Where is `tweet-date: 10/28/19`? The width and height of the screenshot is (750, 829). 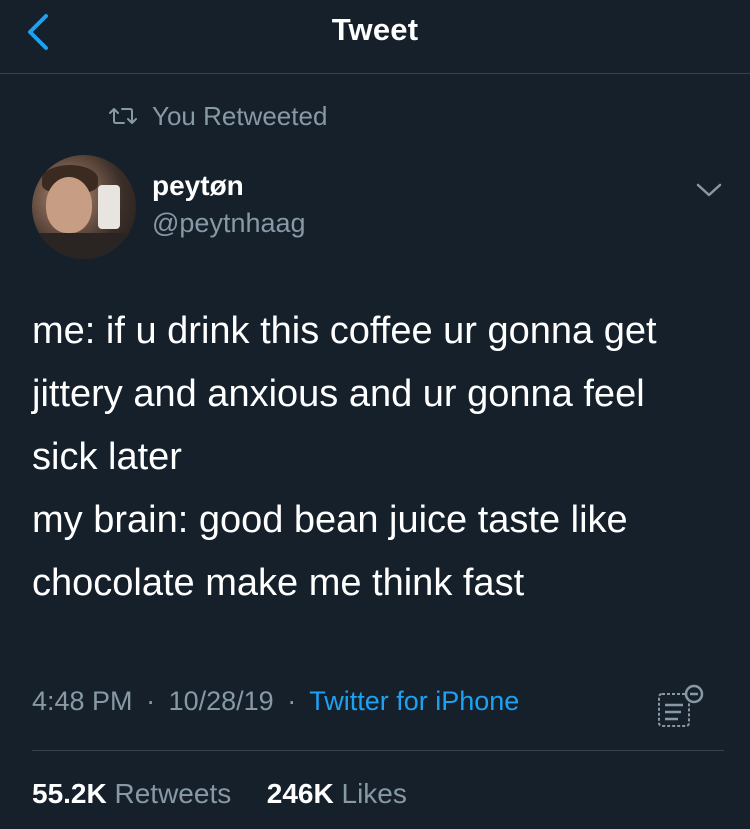 tweet-date: 10/28/19 is located at coordinates (221, 701).